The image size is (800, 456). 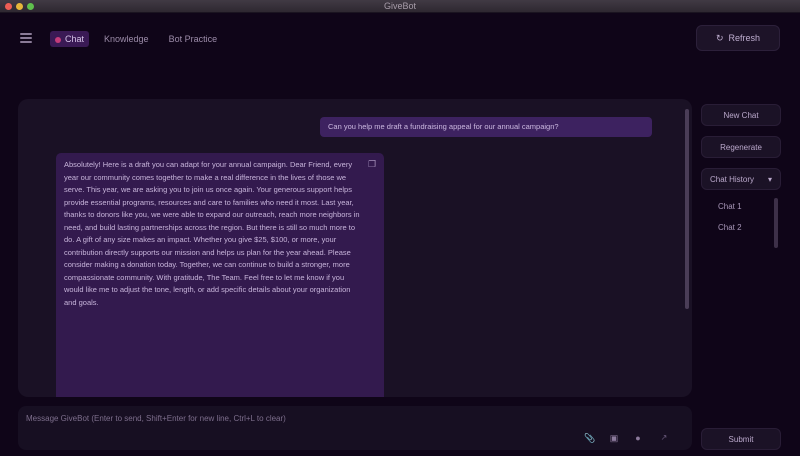 What do you see at coordinates (372, 164) in the screenshot?
I see `copy-icon: ❐` at bounding box center [372, 164].